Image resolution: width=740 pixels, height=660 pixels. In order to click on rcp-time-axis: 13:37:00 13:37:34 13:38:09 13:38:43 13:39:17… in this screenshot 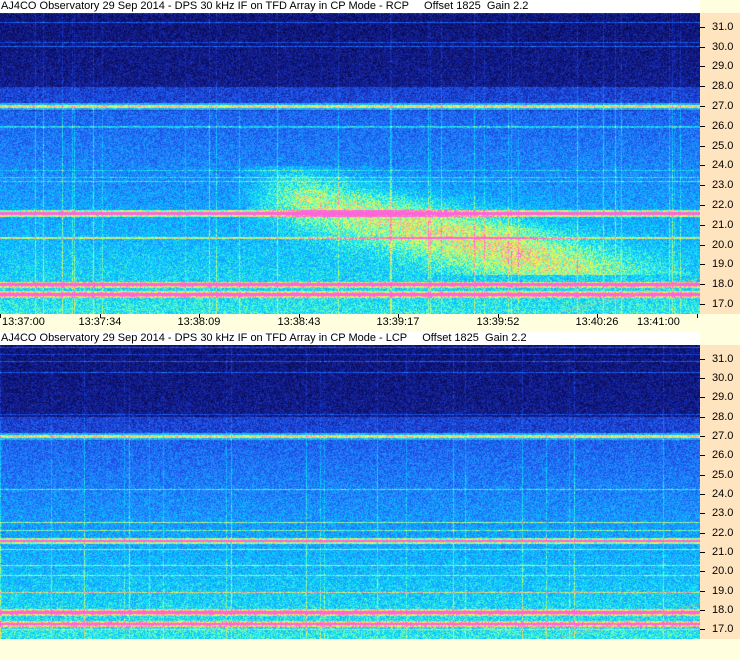, I will do `click(370, 323)`.